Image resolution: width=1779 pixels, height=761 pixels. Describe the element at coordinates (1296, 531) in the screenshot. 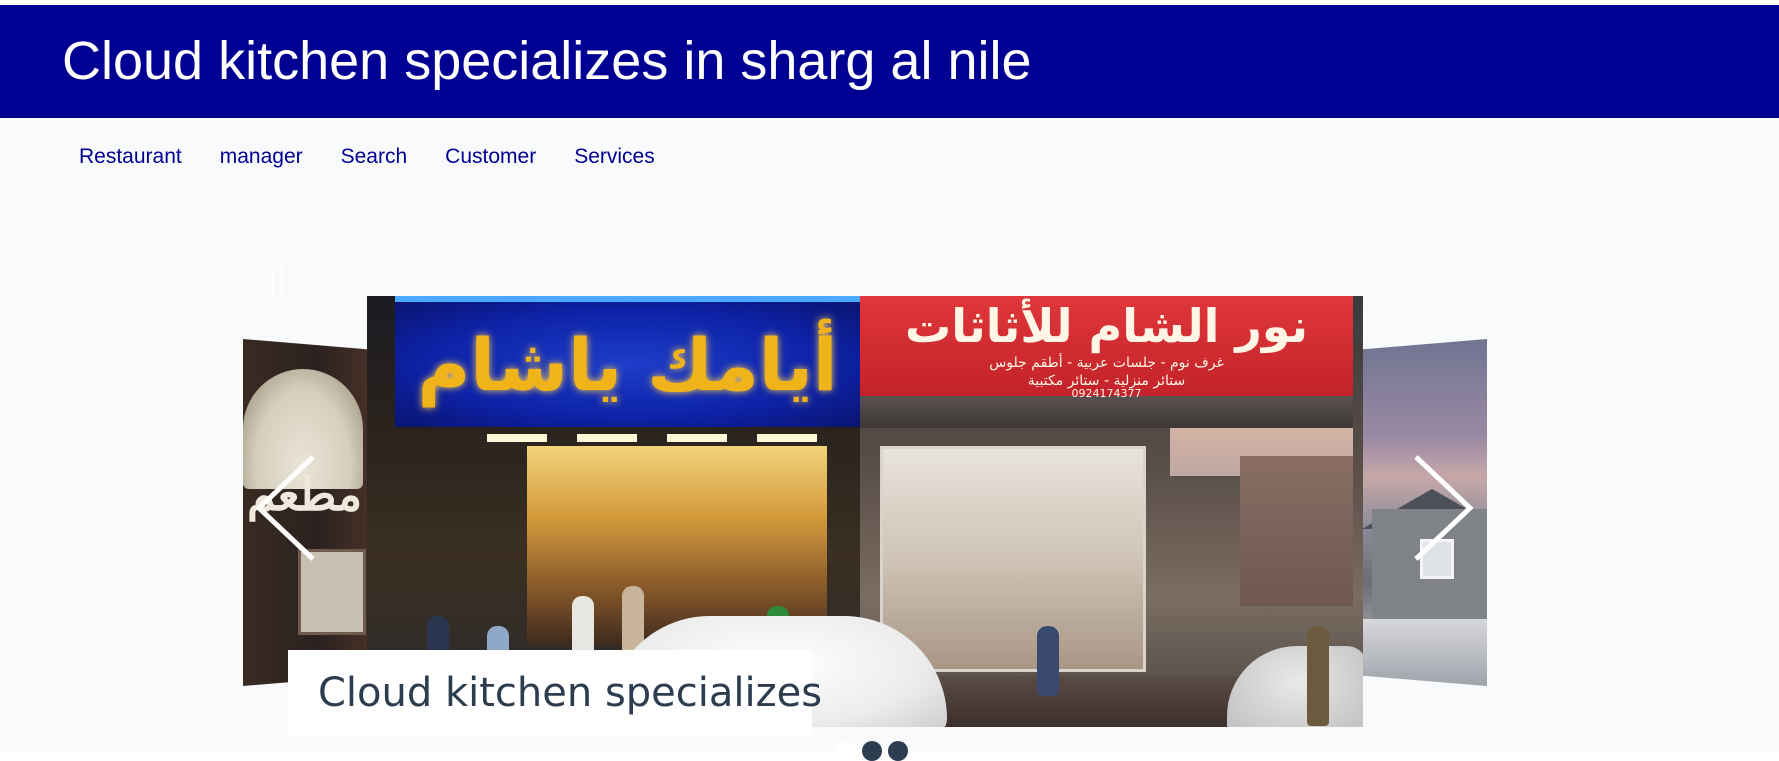

I see `background-building` at that location.